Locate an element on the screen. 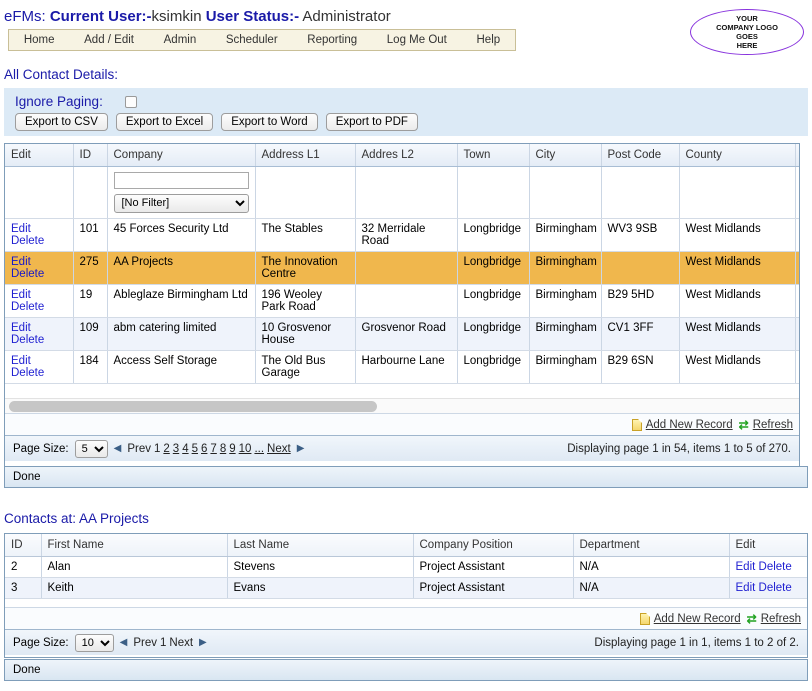 The image size is (812, 691). column-header-edit: Edit is located at coordinates (39, 155).